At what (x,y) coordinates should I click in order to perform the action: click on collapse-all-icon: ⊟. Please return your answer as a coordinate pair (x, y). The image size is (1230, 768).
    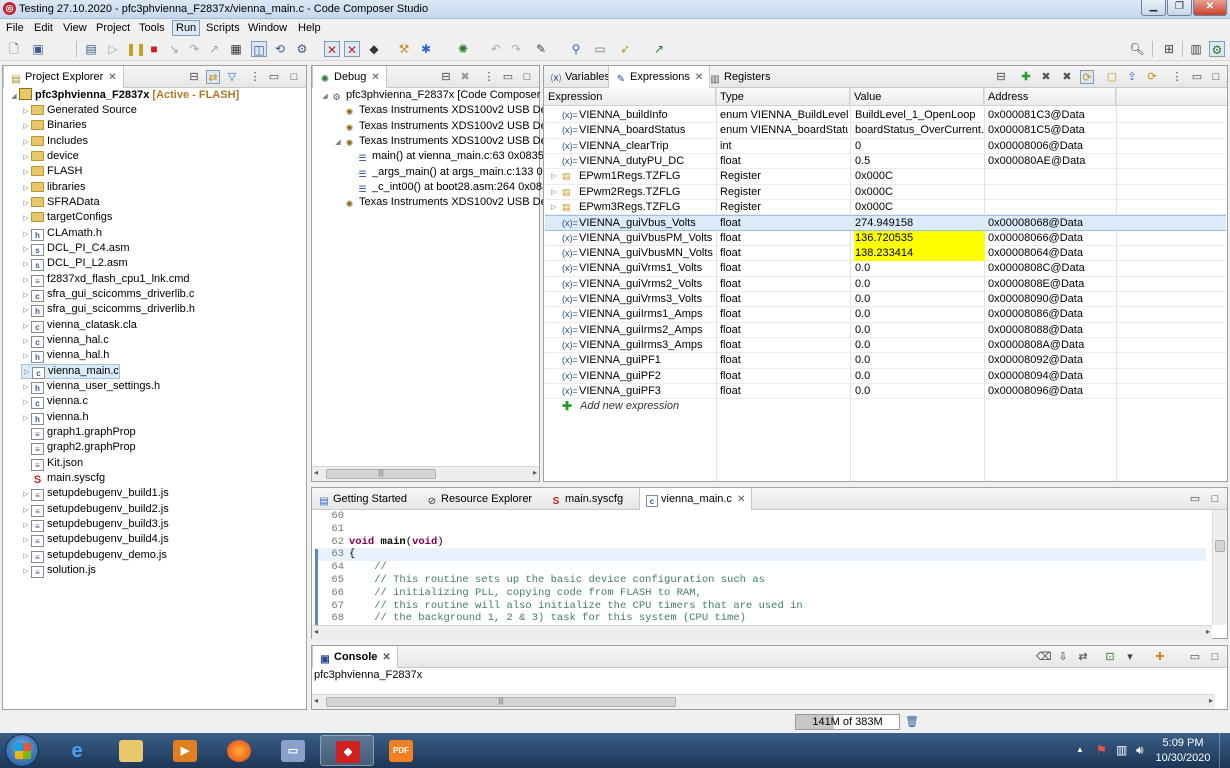
    Looking at the image, I should click on (446, 77).